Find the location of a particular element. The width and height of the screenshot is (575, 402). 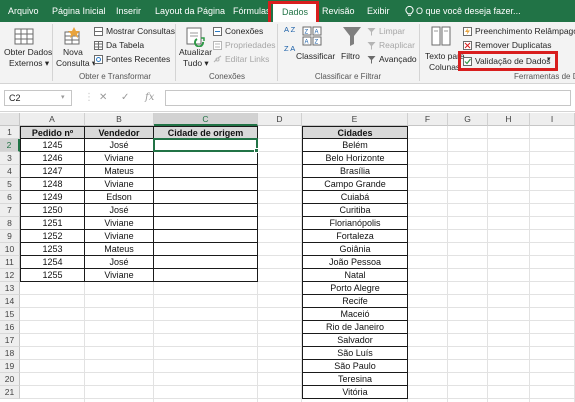

city-cell: Florianópolis is located at coordinates (355, 223).